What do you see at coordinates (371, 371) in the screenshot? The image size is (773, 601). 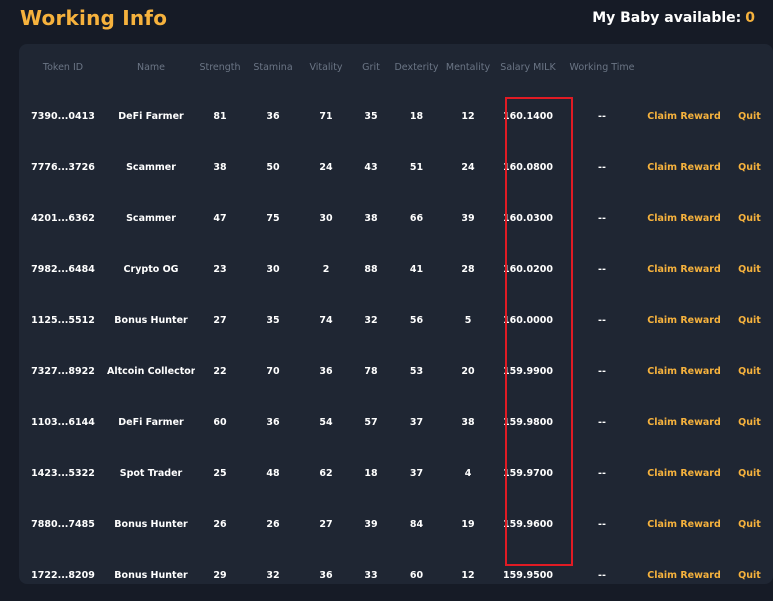 I see `grit-cell: 78` at bounding box center [371, 371].